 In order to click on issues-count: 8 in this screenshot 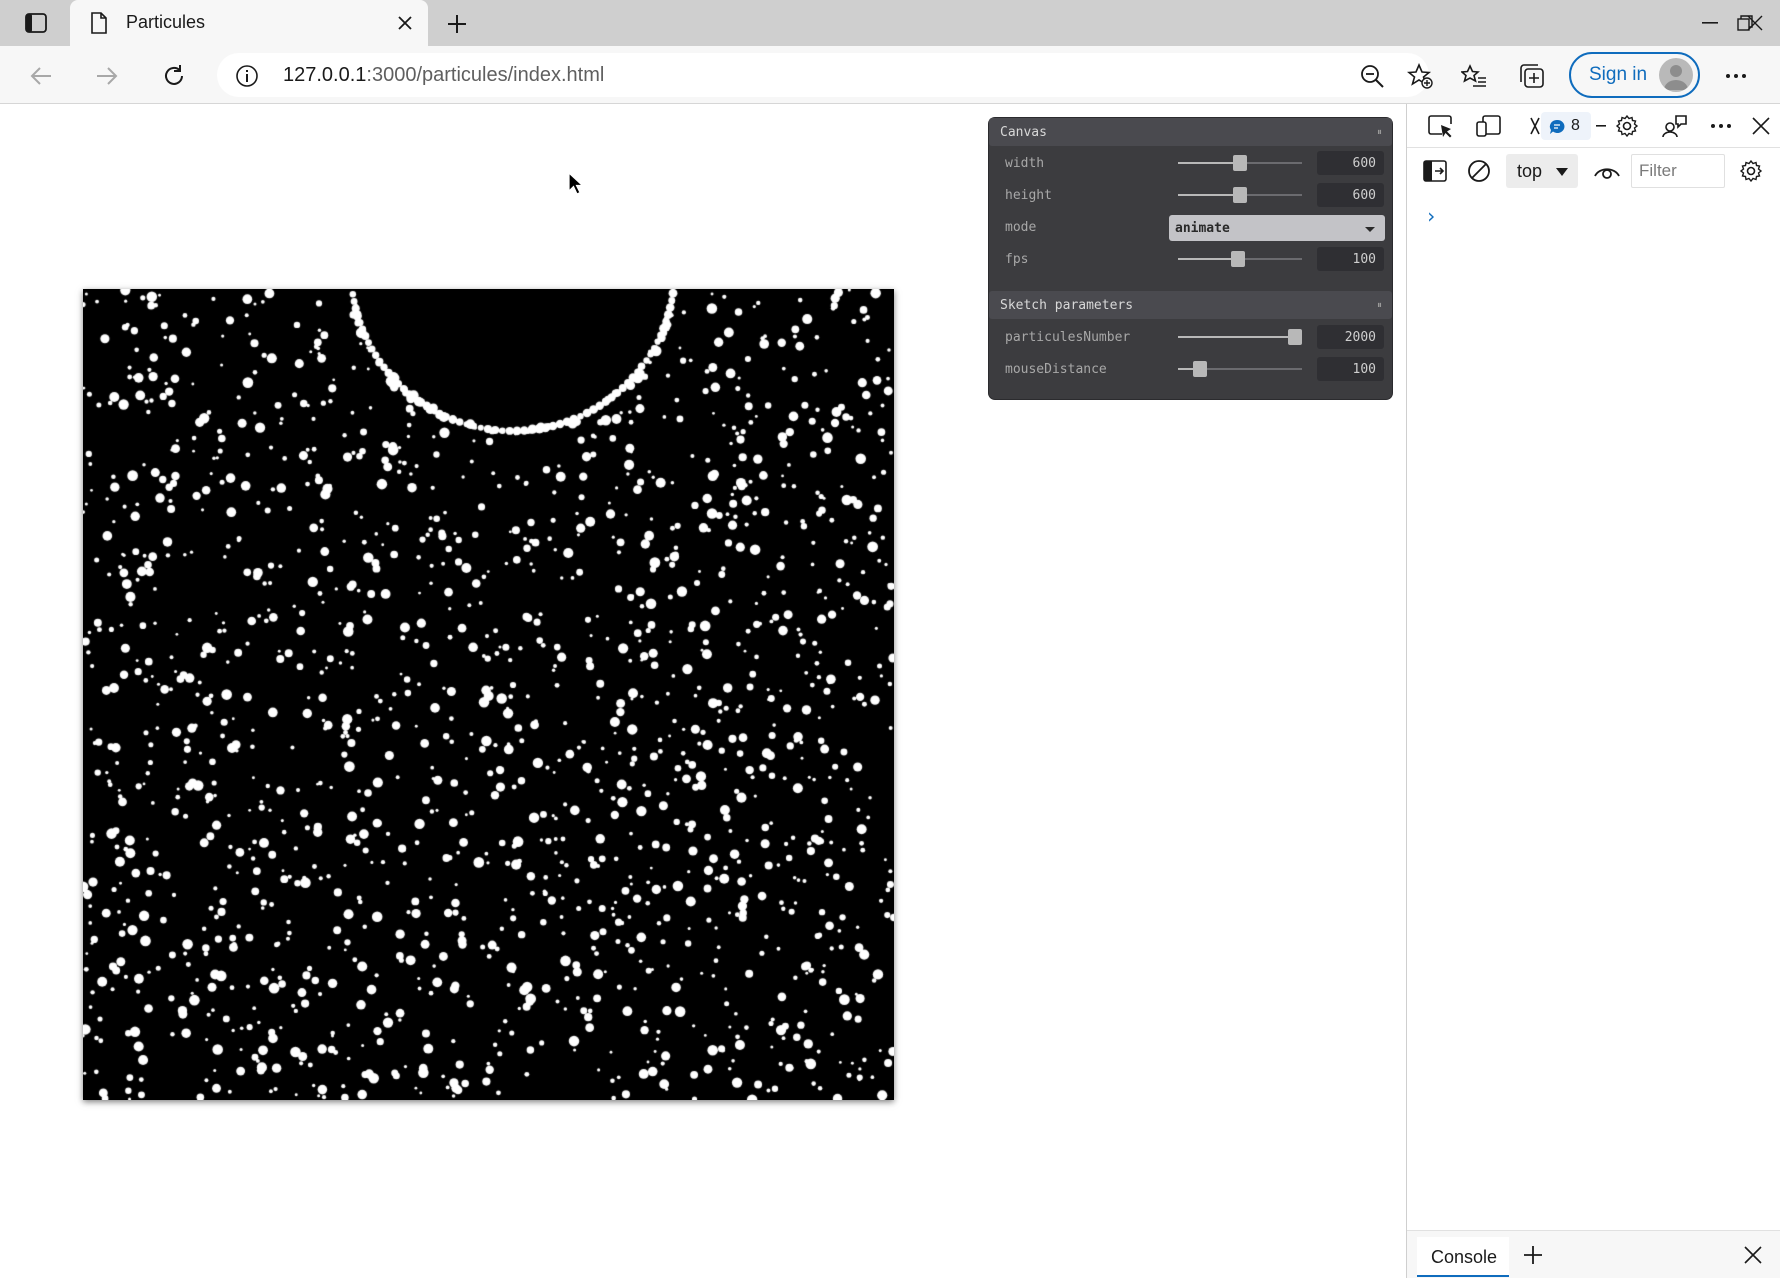, I will do `click(1575, 125)`.